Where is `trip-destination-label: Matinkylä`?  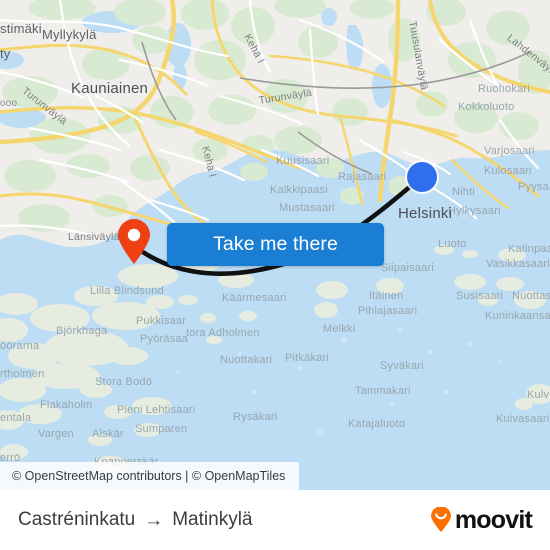
trip-destination-label: Matinkylä is located at coordinates (212, 519).